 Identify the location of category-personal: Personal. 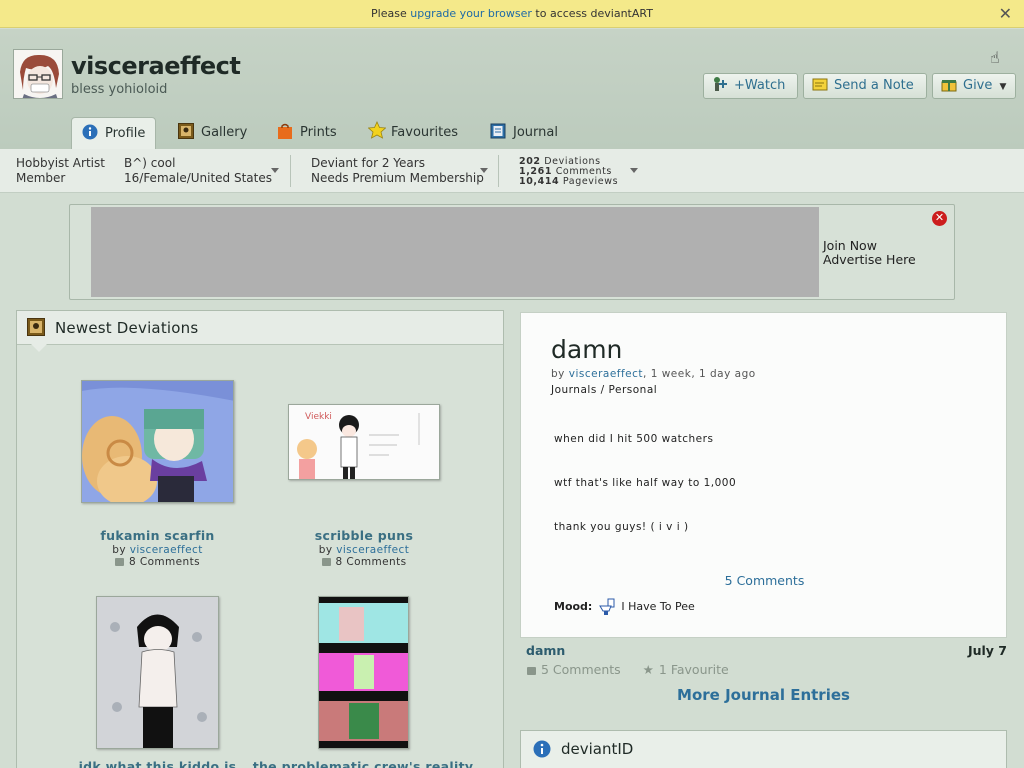
(633, 390).